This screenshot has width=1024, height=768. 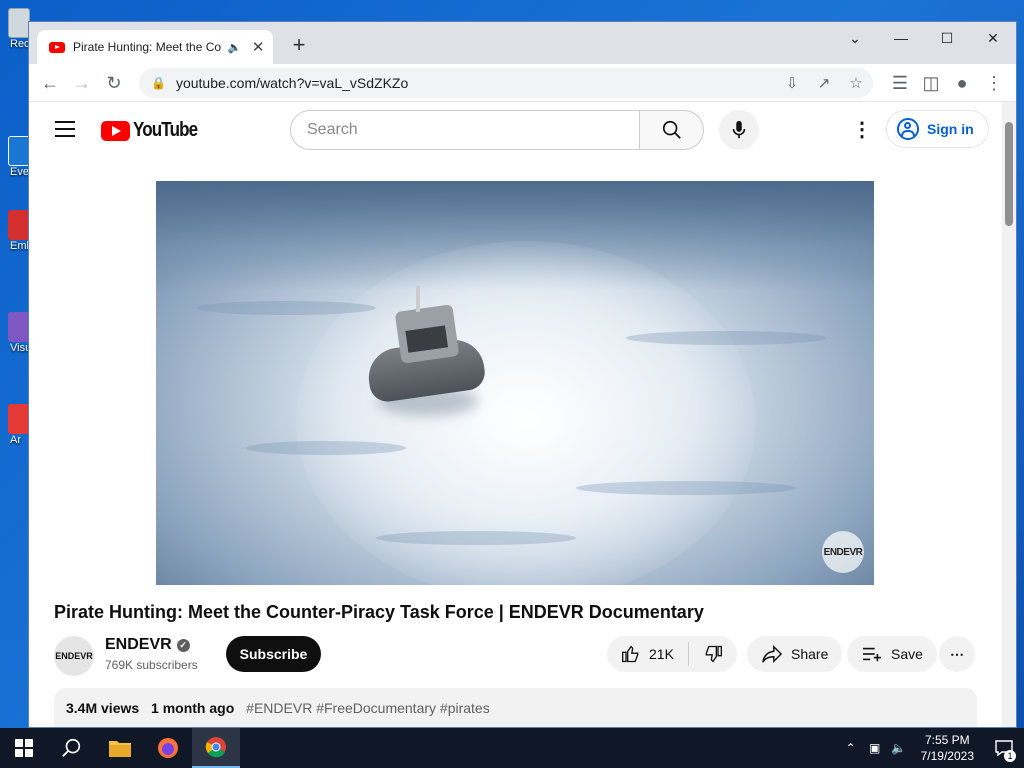 I want to click on share-page-icon: ↗, so click(x=824, y=83).